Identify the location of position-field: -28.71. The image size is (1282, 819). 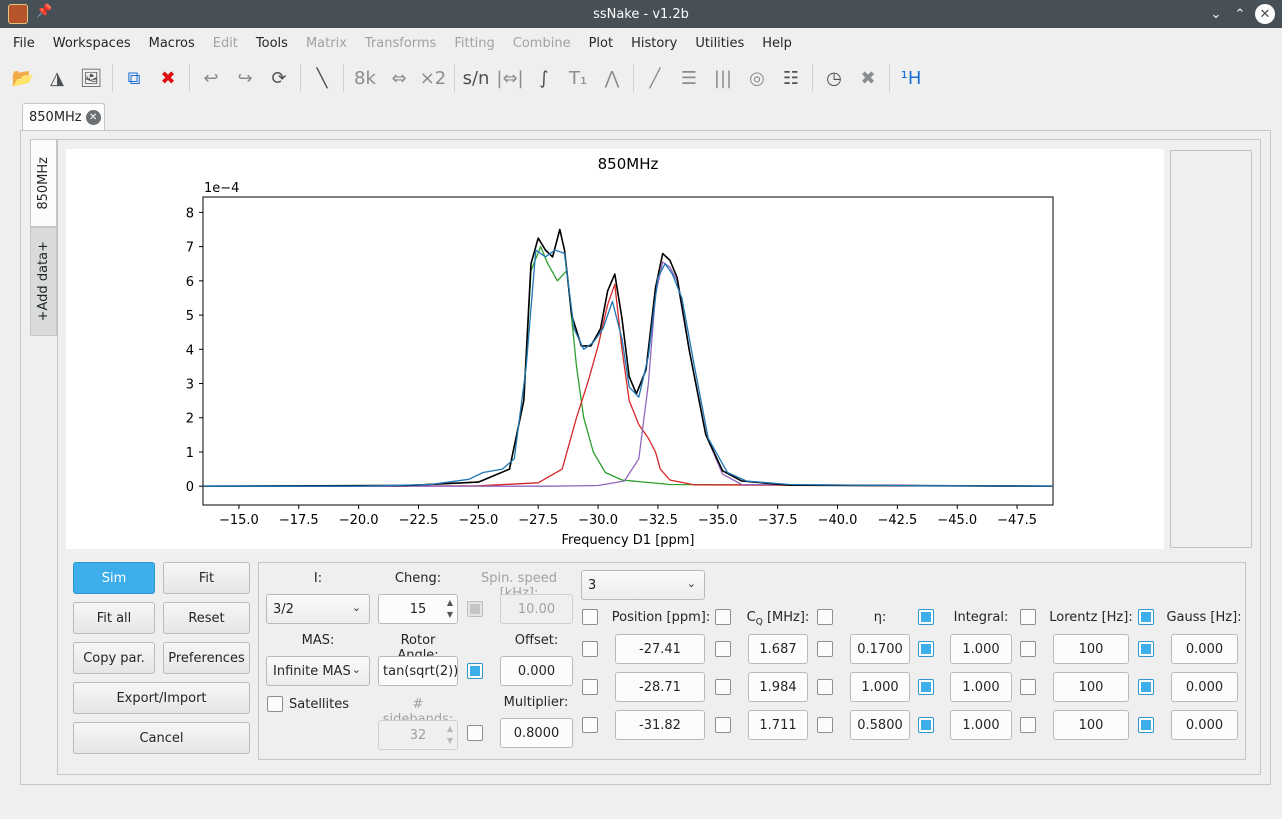
(660, 687).